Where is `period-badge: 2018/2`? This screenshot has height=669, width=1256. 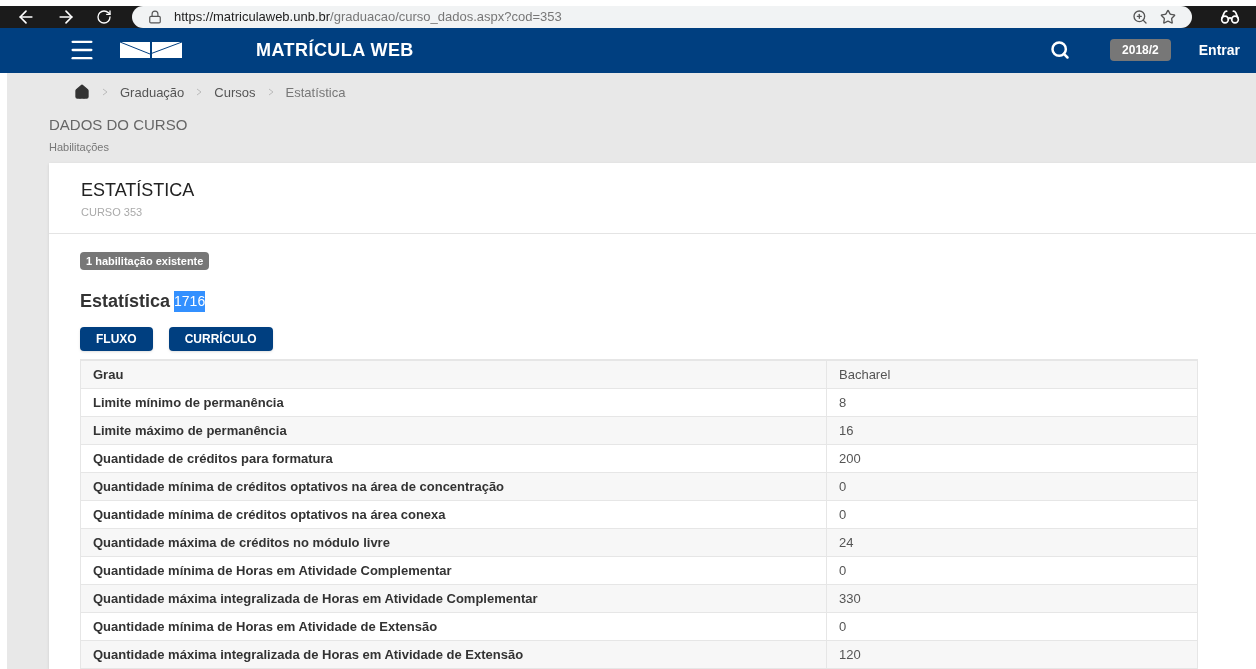 period-badge: 2018/2 is located at coordinates (1140, 50).